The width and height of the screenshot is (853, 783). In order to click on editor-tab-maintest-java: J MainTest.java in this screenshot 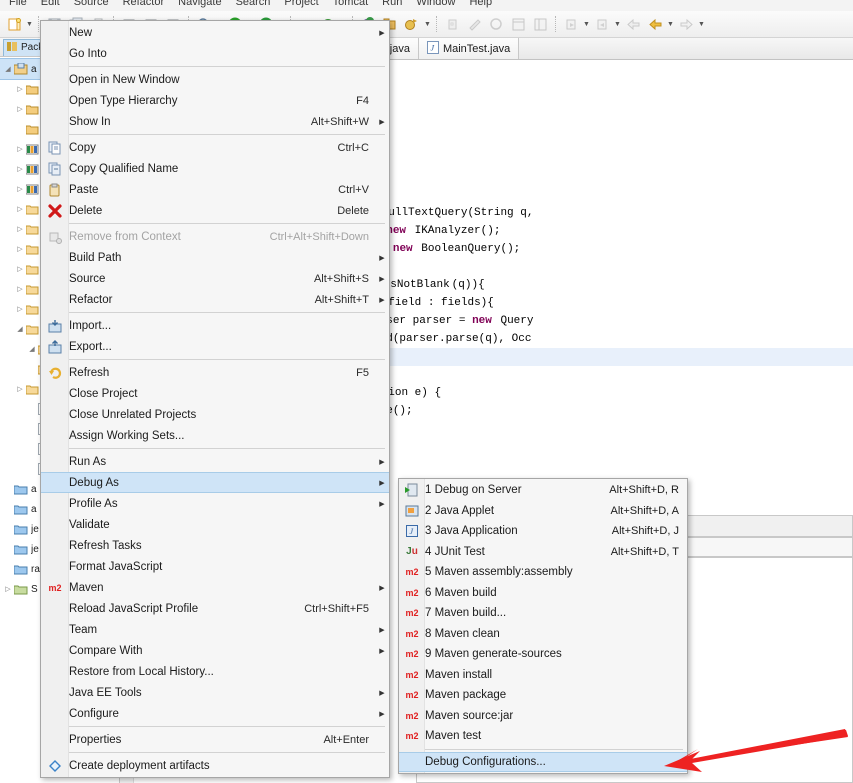, I will do `click(469, 48)`.